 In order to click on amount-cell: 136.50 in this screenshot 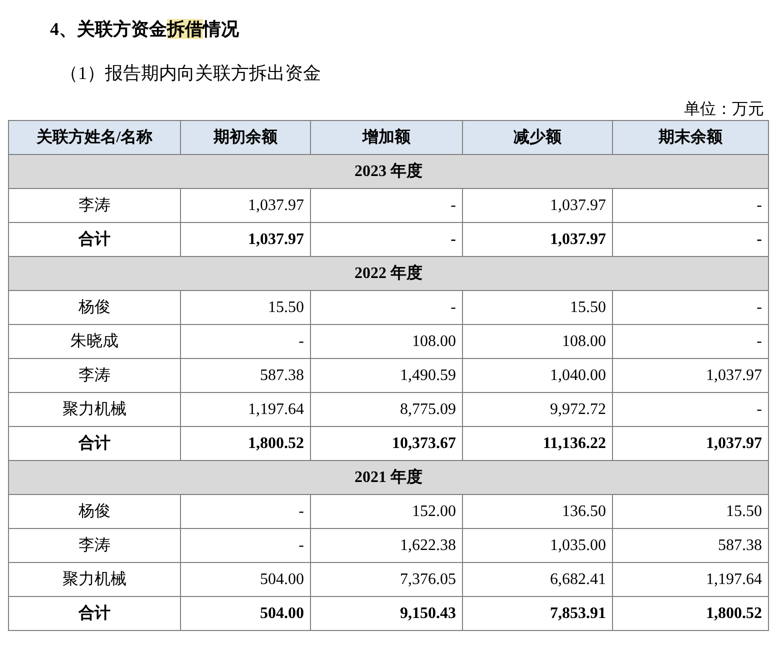, I will do `click(537, 511)`.